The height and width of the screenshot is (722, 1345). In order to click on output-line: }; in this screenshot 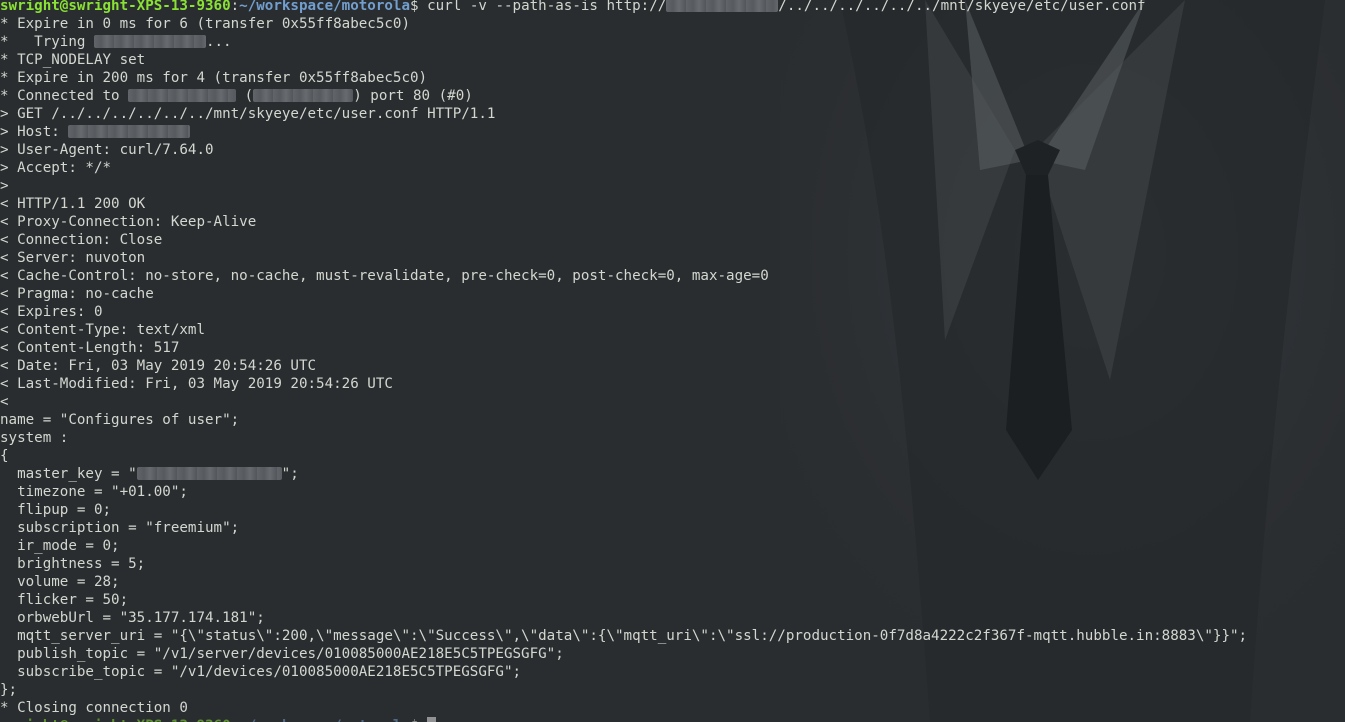, I will do `click(9, 690)`.